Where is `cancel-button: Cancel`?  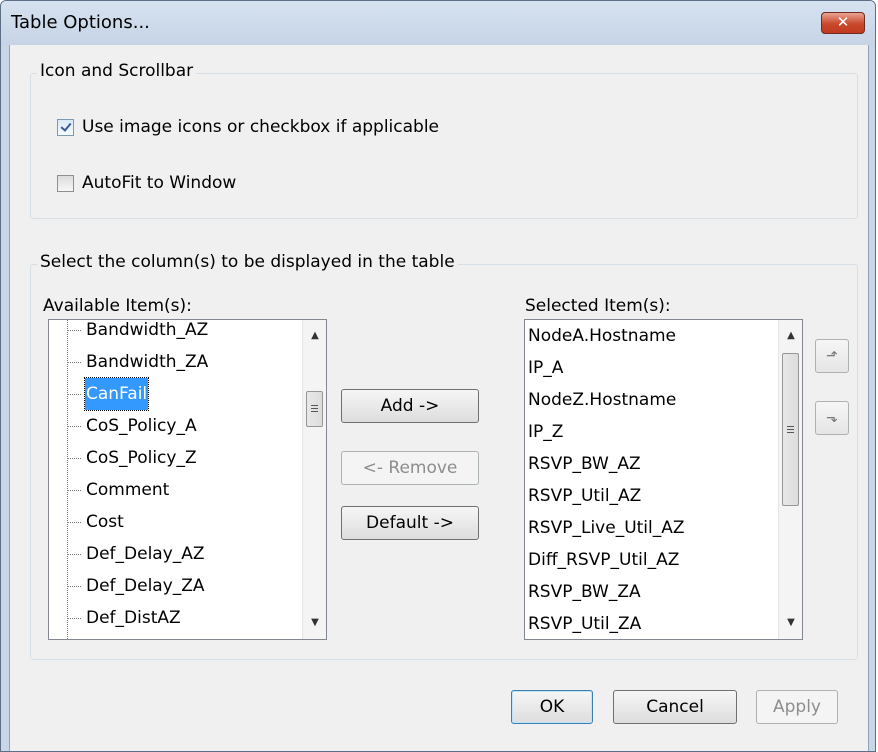
cancel-button: Cancel is located at coordinates (675, 707).